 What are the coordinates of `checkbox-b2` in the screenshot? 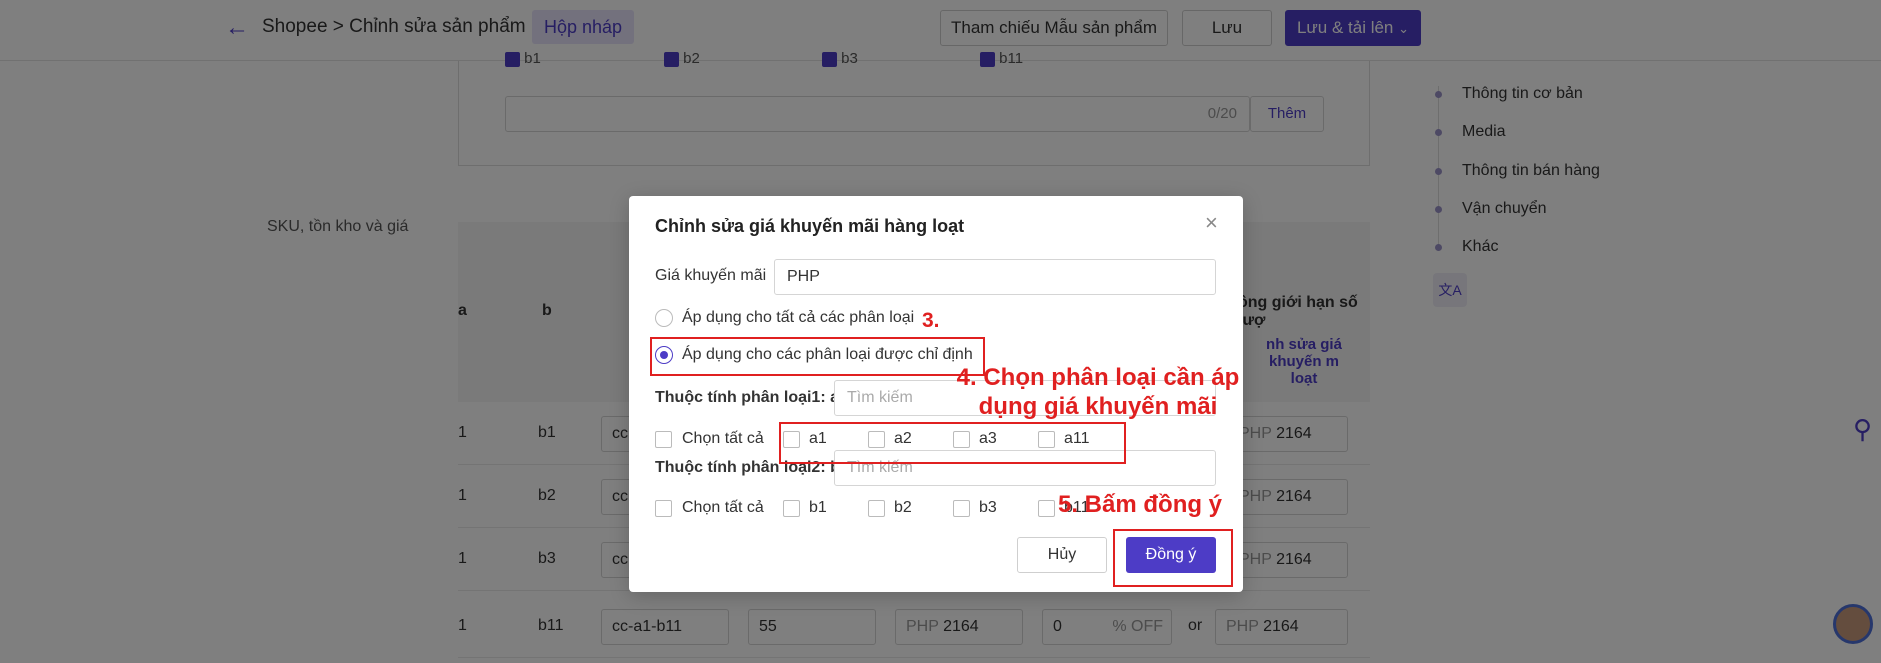 It's located at (876, 508).